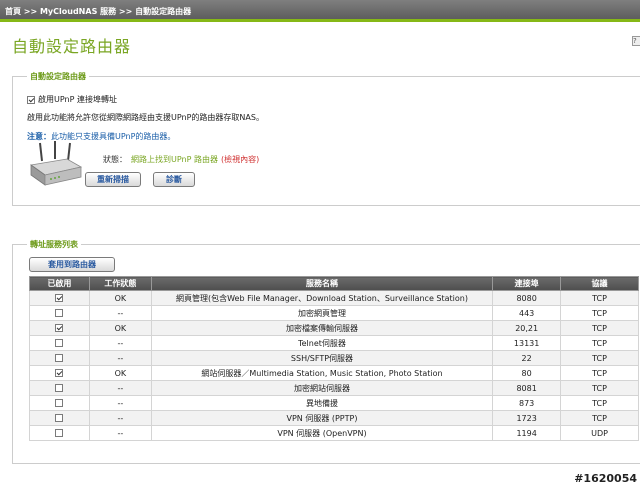 The image size is (640, 489). I want to click on router-status: 狀態： 網路上找到UPnP 路由器 (檢視內容), so click(181, 159).